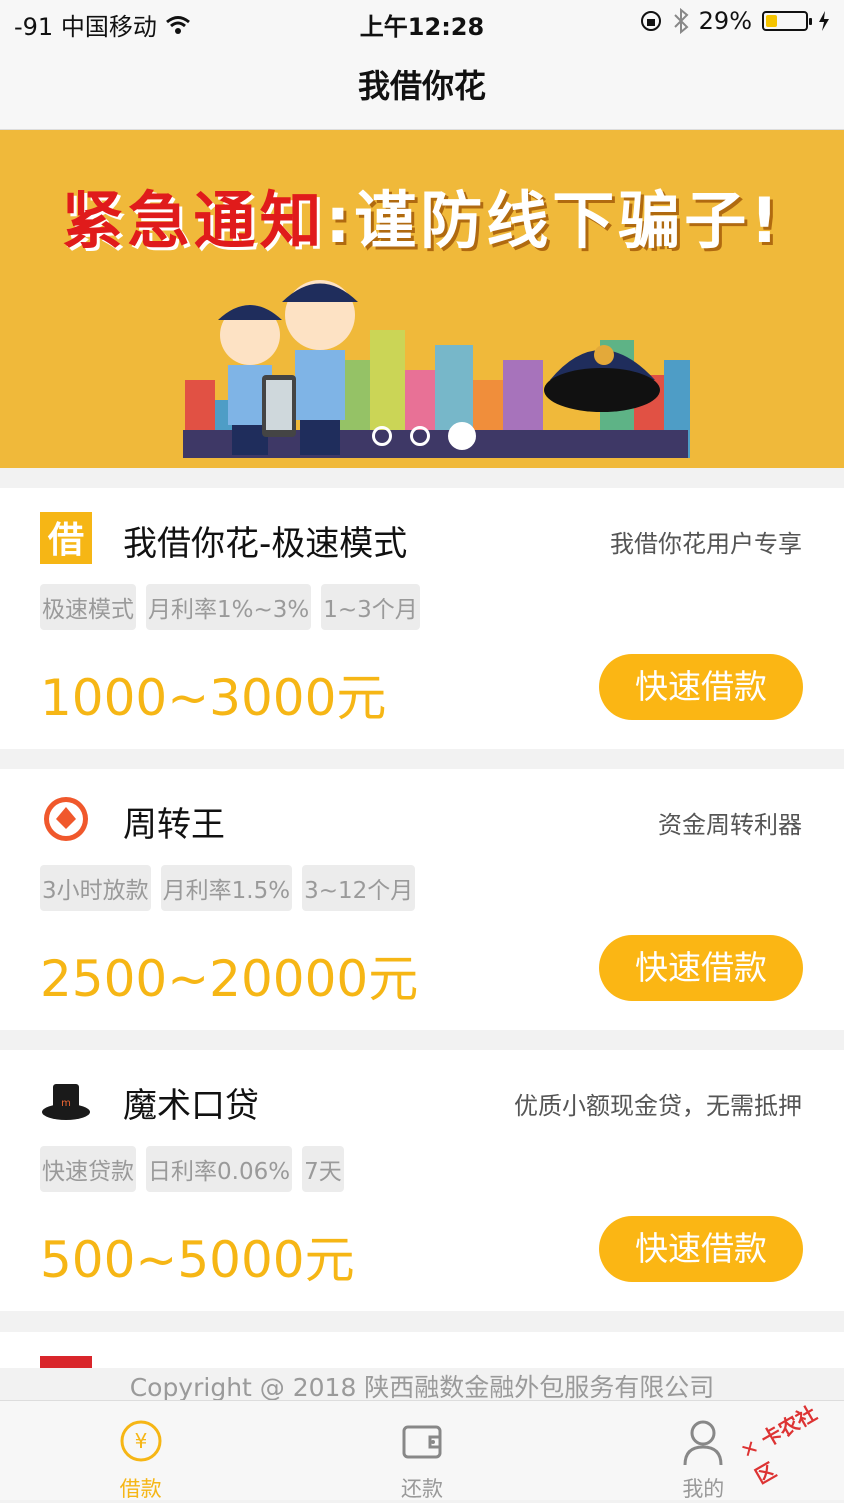  What do you see at coordinates (66, 819) in the screenshot?
I see `orange-diamond-icon` at bounding box center [66, 819].